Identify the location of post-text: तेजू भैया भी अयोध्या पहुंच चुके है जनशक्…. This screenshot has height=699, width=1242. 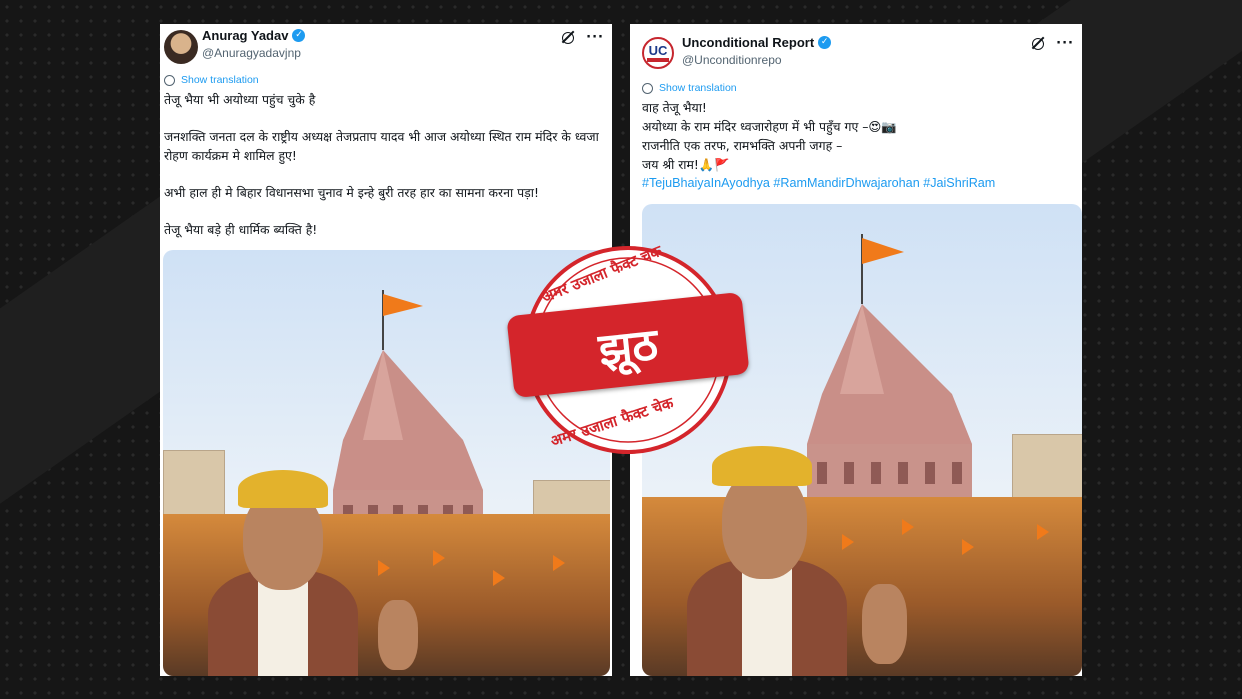
(387, 164).